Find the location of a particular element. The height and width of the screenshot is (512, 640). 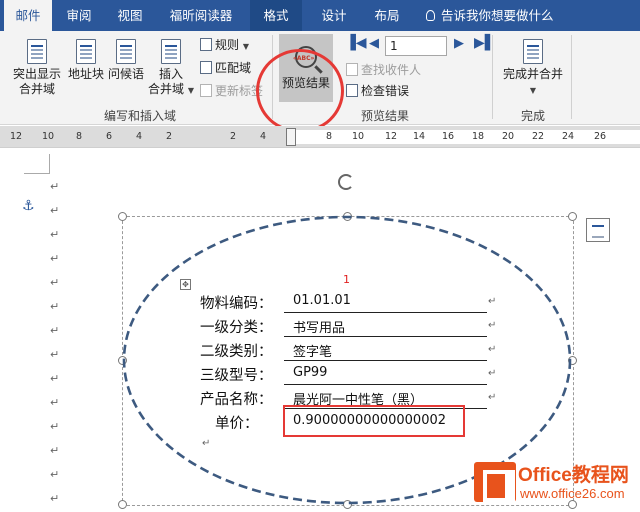

ribbon-tab-bar: 邮件 审阅 视图 福昕阅读器 格式 设计 布局 告诉我你想要做什么 is located at coordinates (320, 15).